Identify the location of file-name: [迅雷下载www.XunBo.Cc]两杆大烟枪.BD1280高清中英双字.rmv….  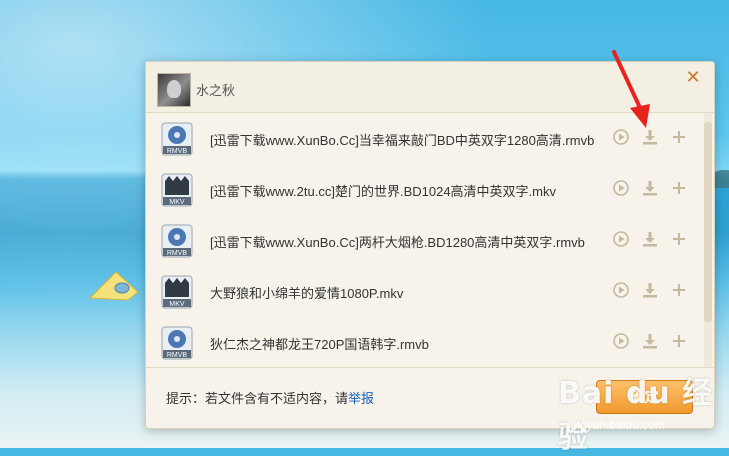
(397, 242).